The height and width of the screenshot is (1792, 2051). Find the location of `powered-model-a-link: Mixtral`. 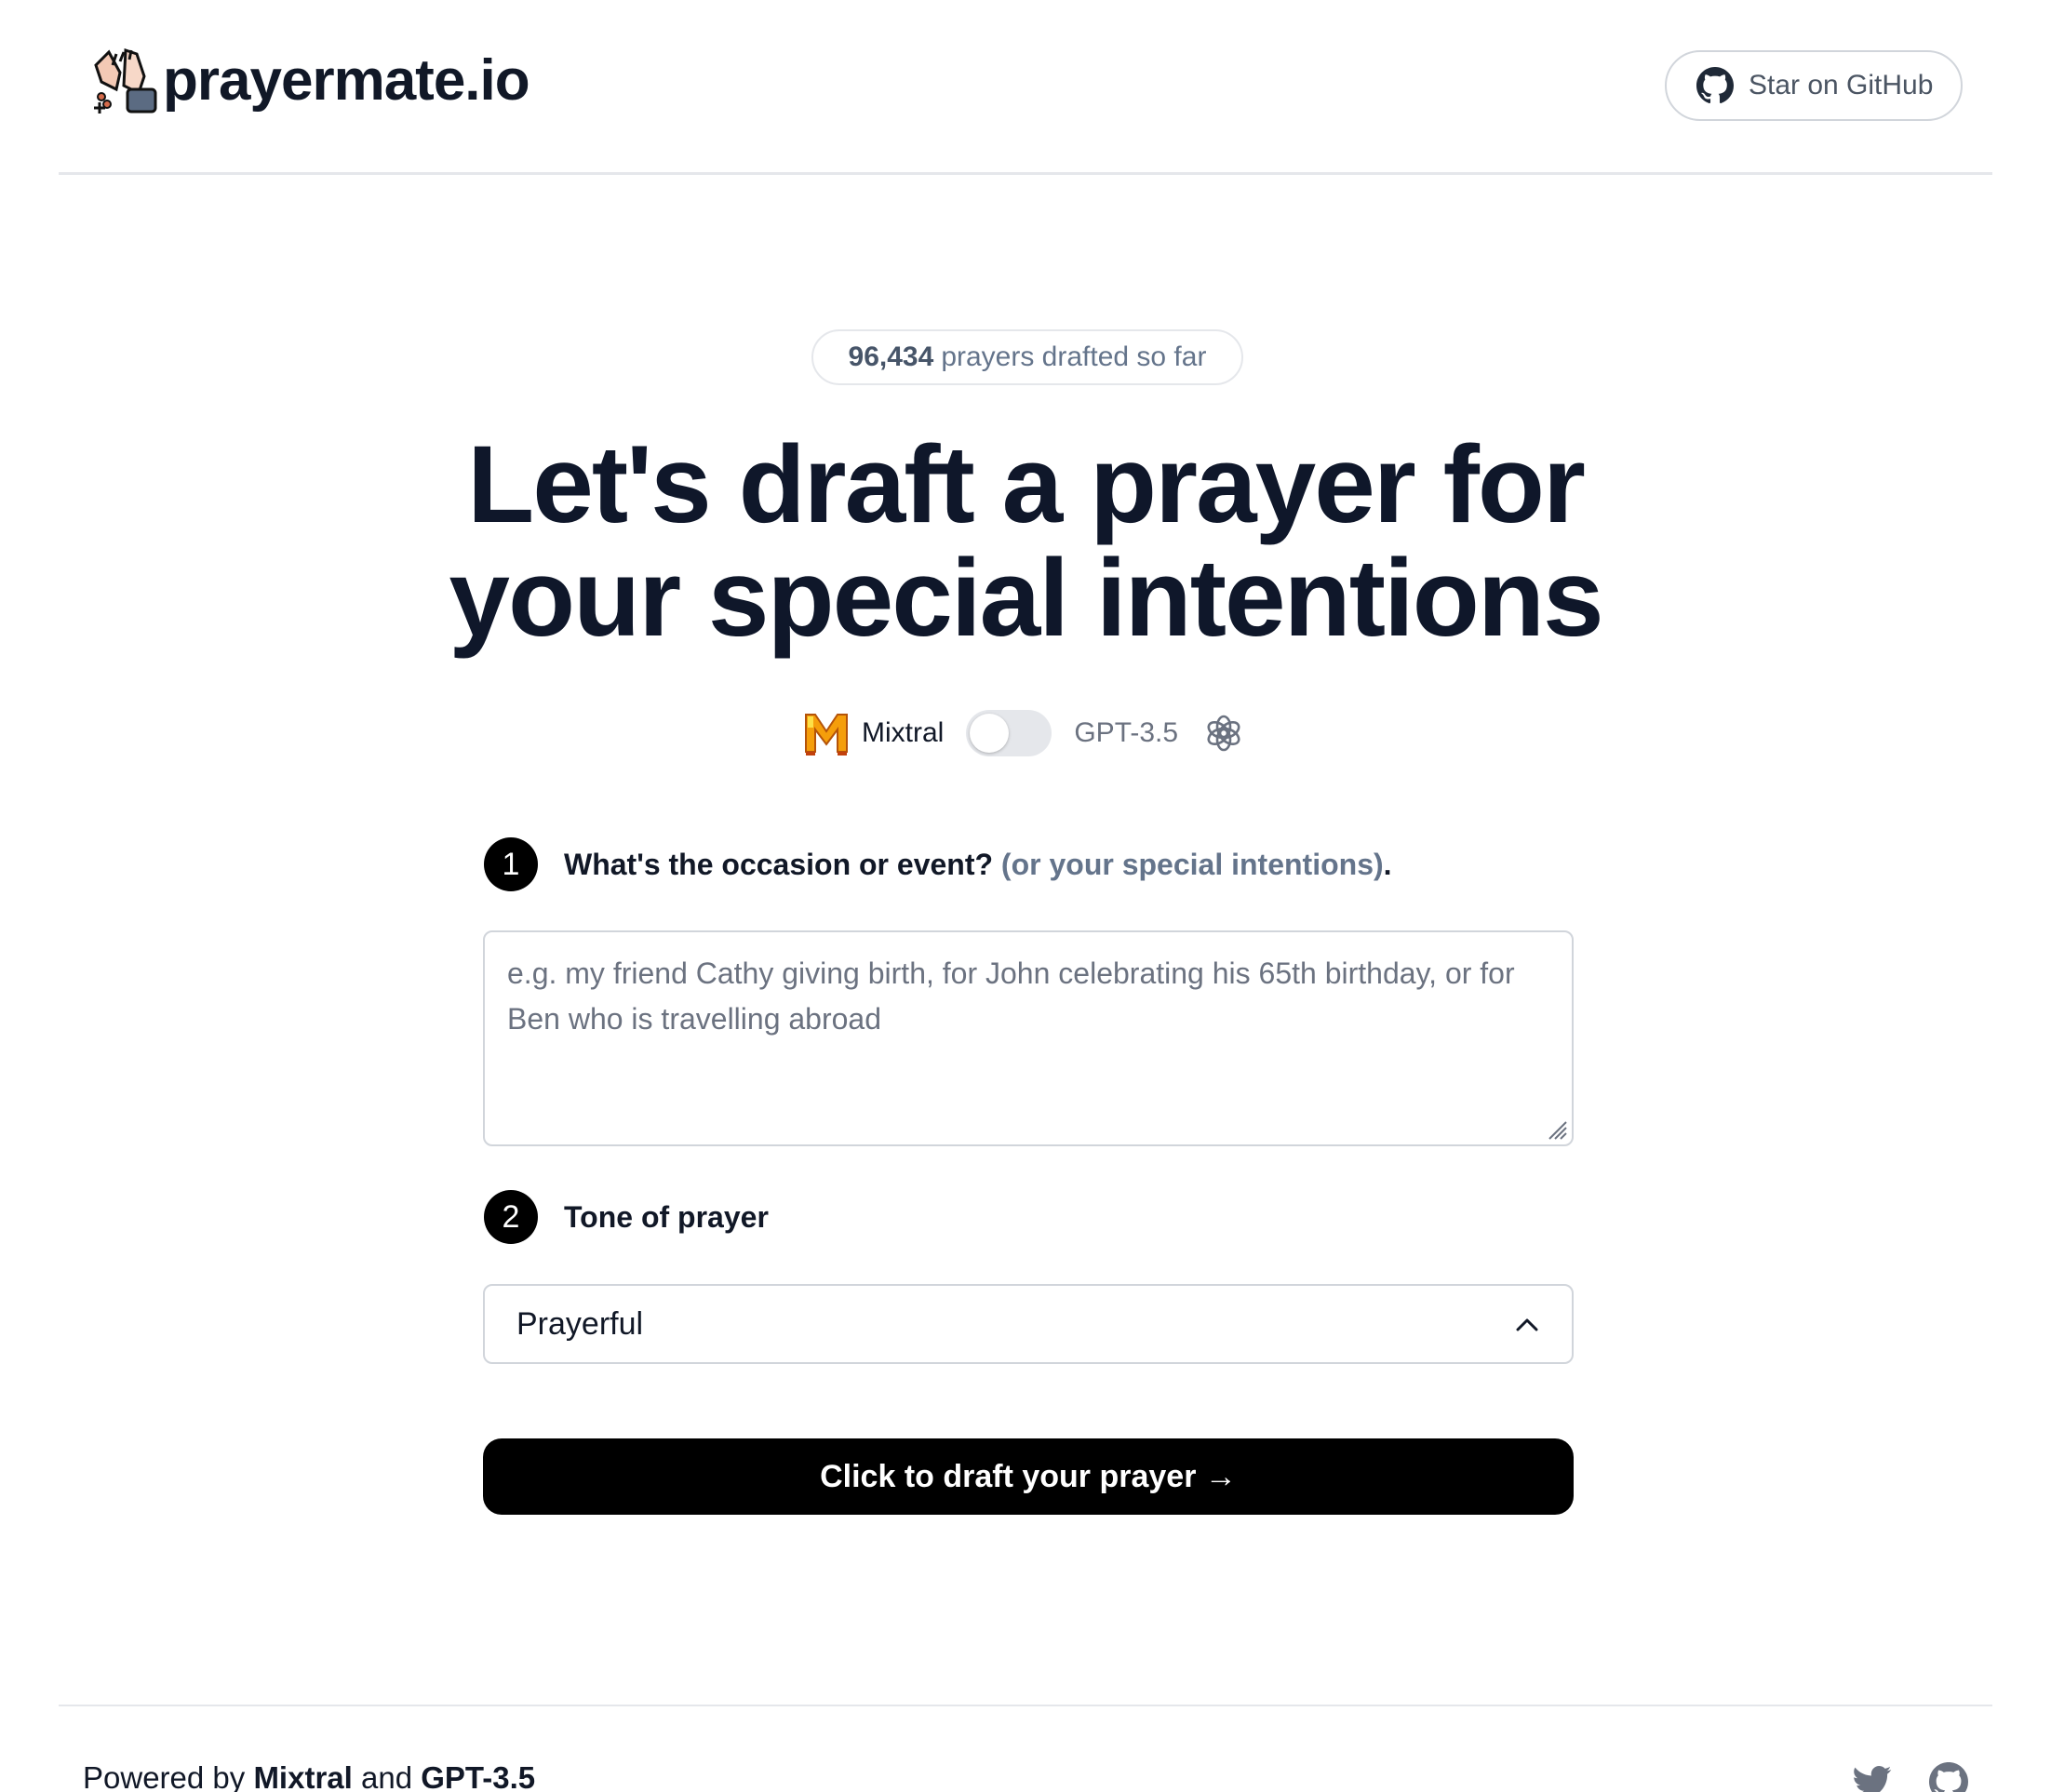

powered-model-a-link: Mixtral is located at coordinates (302, 1776).